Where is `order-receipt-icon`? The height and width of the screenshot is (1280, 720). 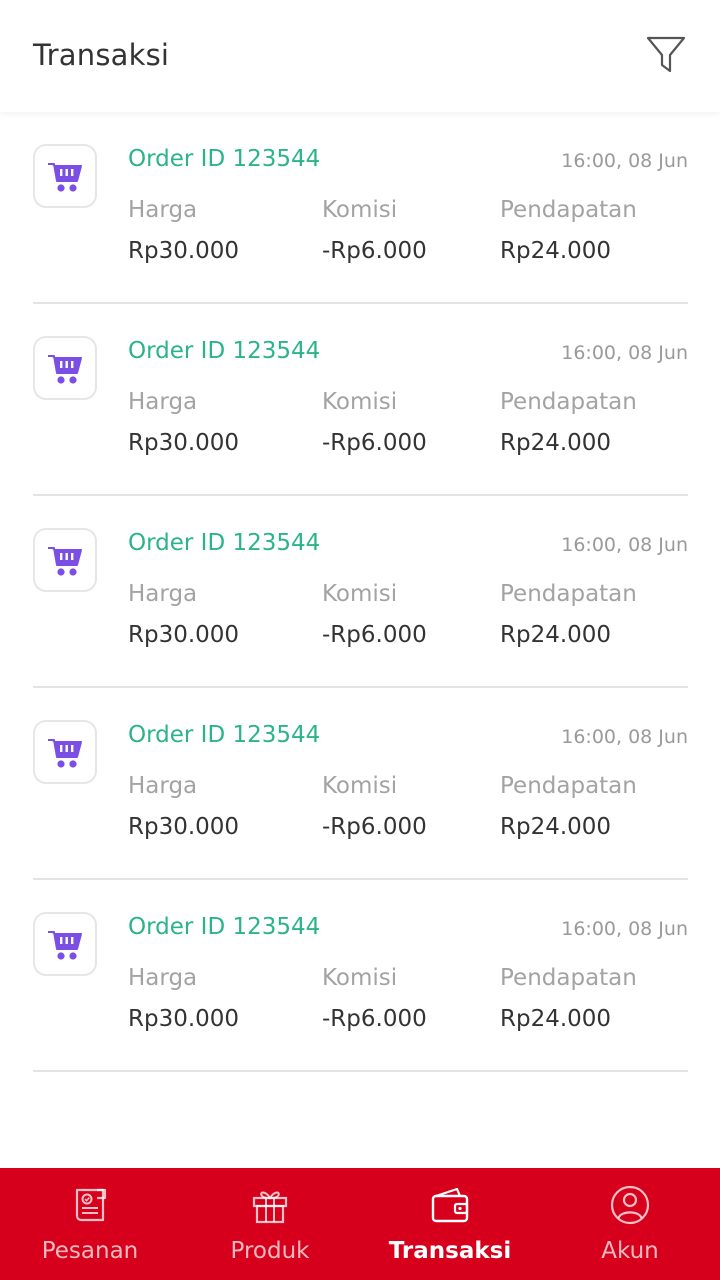 order-receipt-icon is located at coordinates (91, 1205).